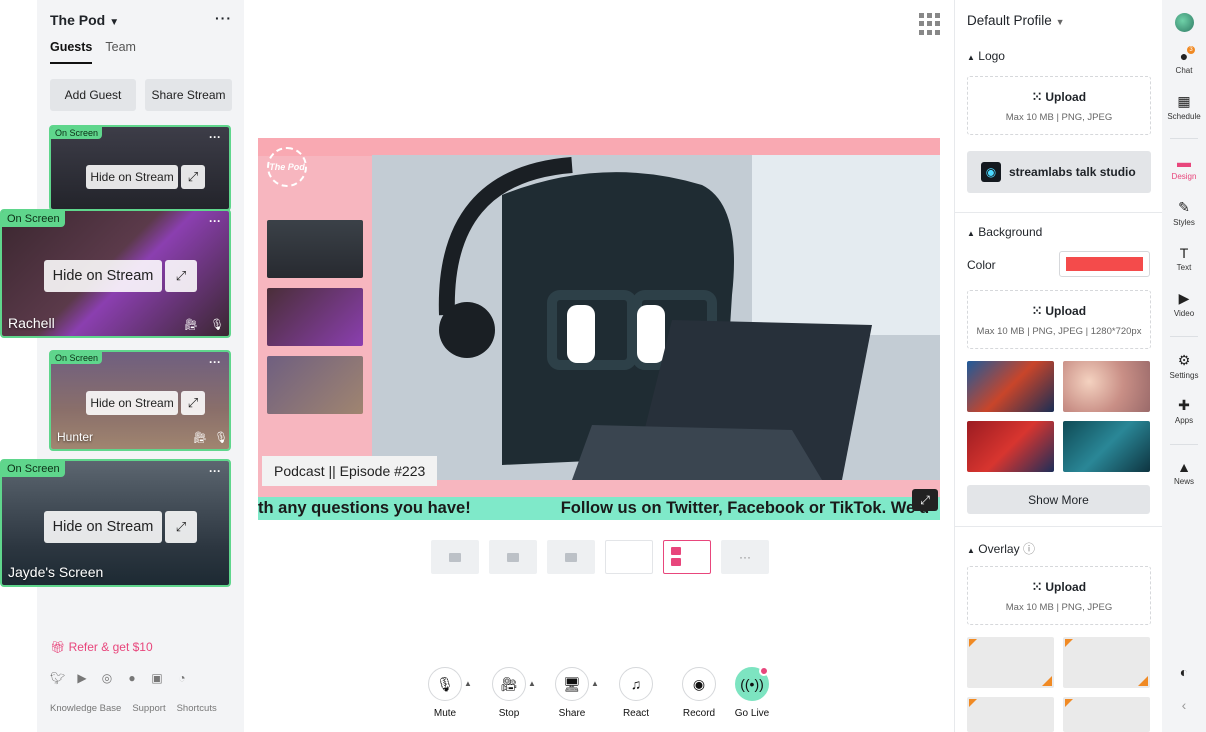 The width and height of the screenshot is (1206, 732). I want to click on puzzle-icon: ✚, so click(1184, 405).